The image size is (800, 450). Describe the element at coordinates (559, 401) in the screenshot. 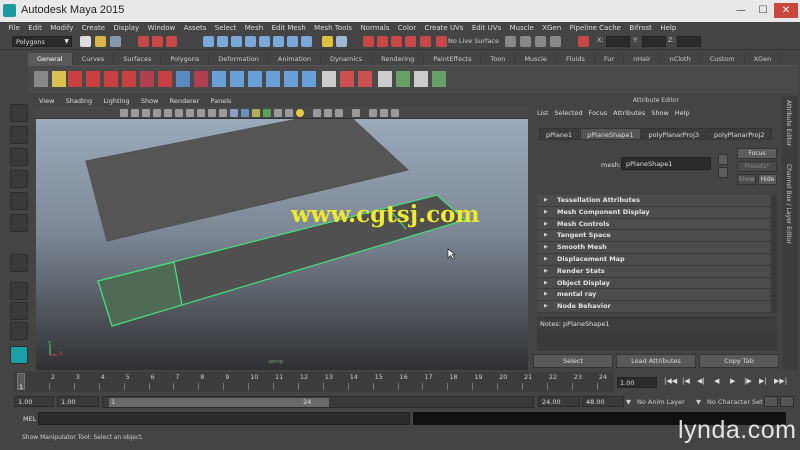

I see `playback-end-field: 24.00` at that location.